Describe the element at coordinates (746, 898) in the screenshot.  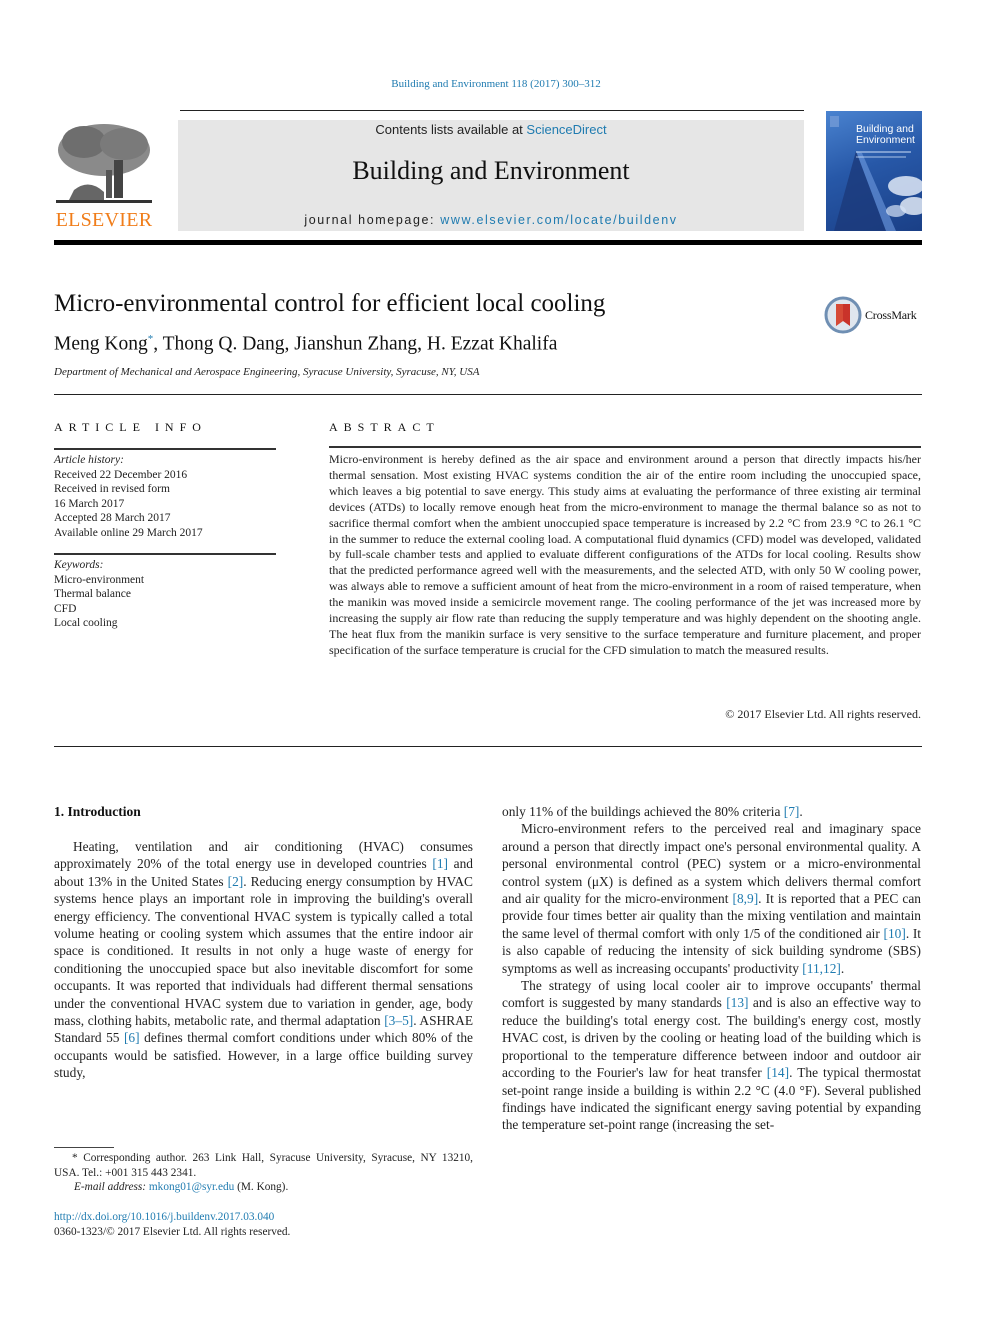
I see `reference-link: [8,9]` at that location.